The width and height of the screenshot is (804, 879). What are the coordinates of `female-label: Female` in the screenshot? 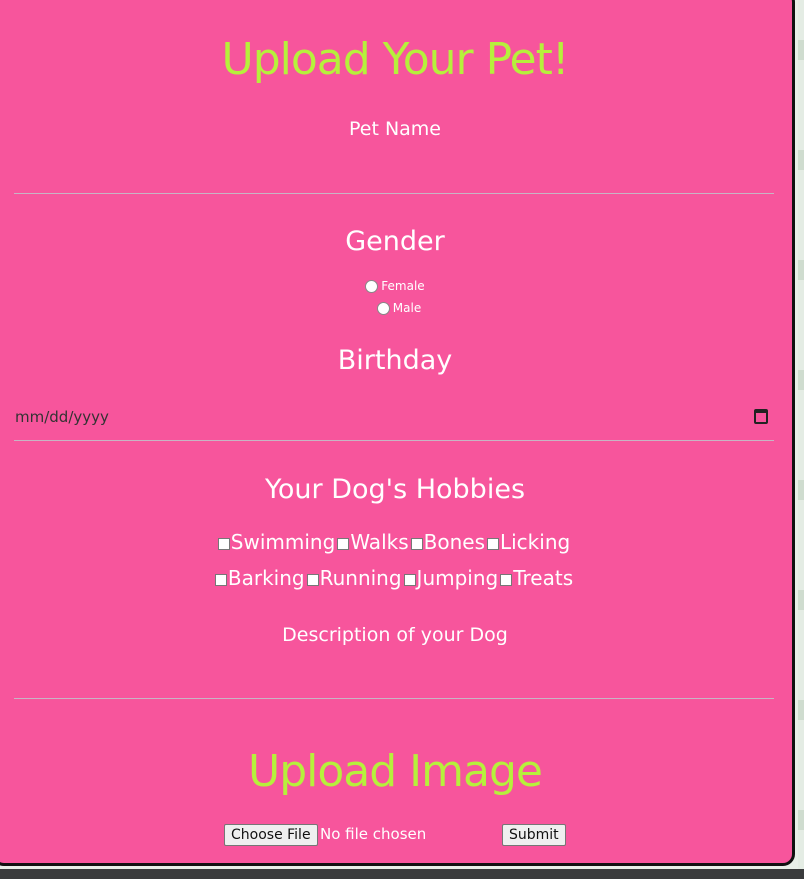 It's located at (403, 286).